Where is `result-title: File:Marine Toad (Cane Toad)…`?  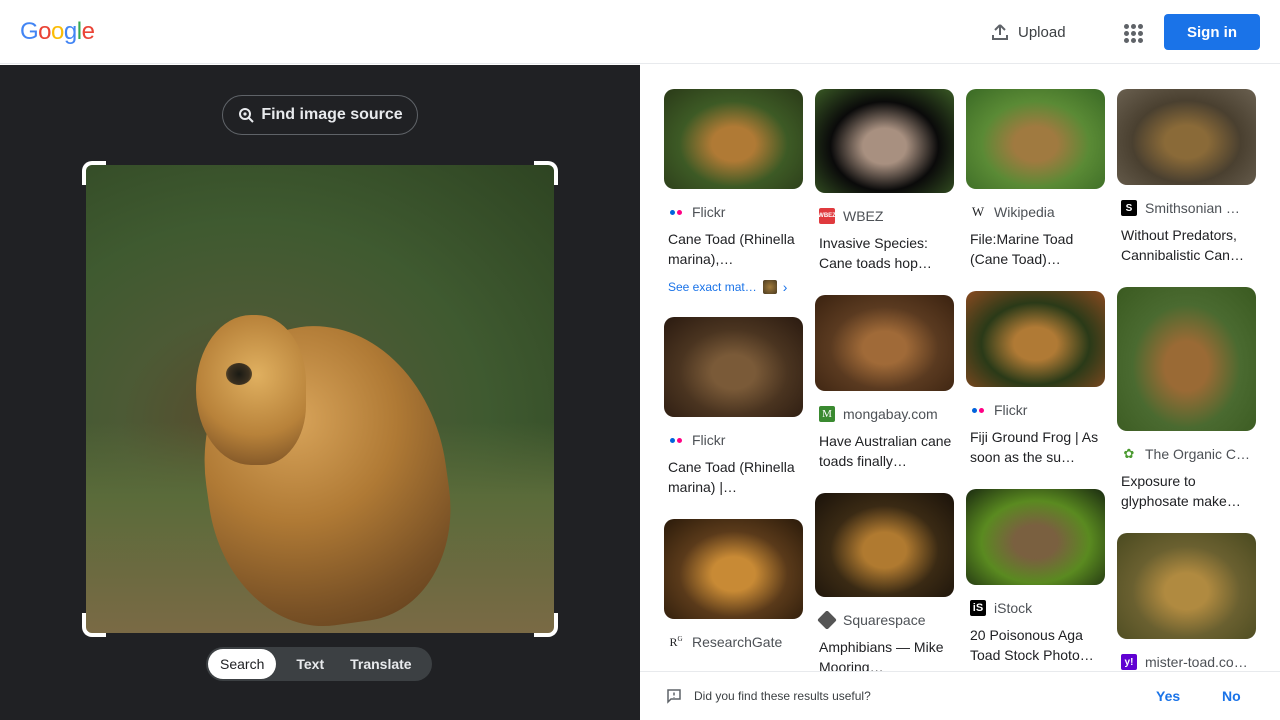
result-title: File:Marine Toad (Cane Toad)… is located at coordinates (1035, 249).